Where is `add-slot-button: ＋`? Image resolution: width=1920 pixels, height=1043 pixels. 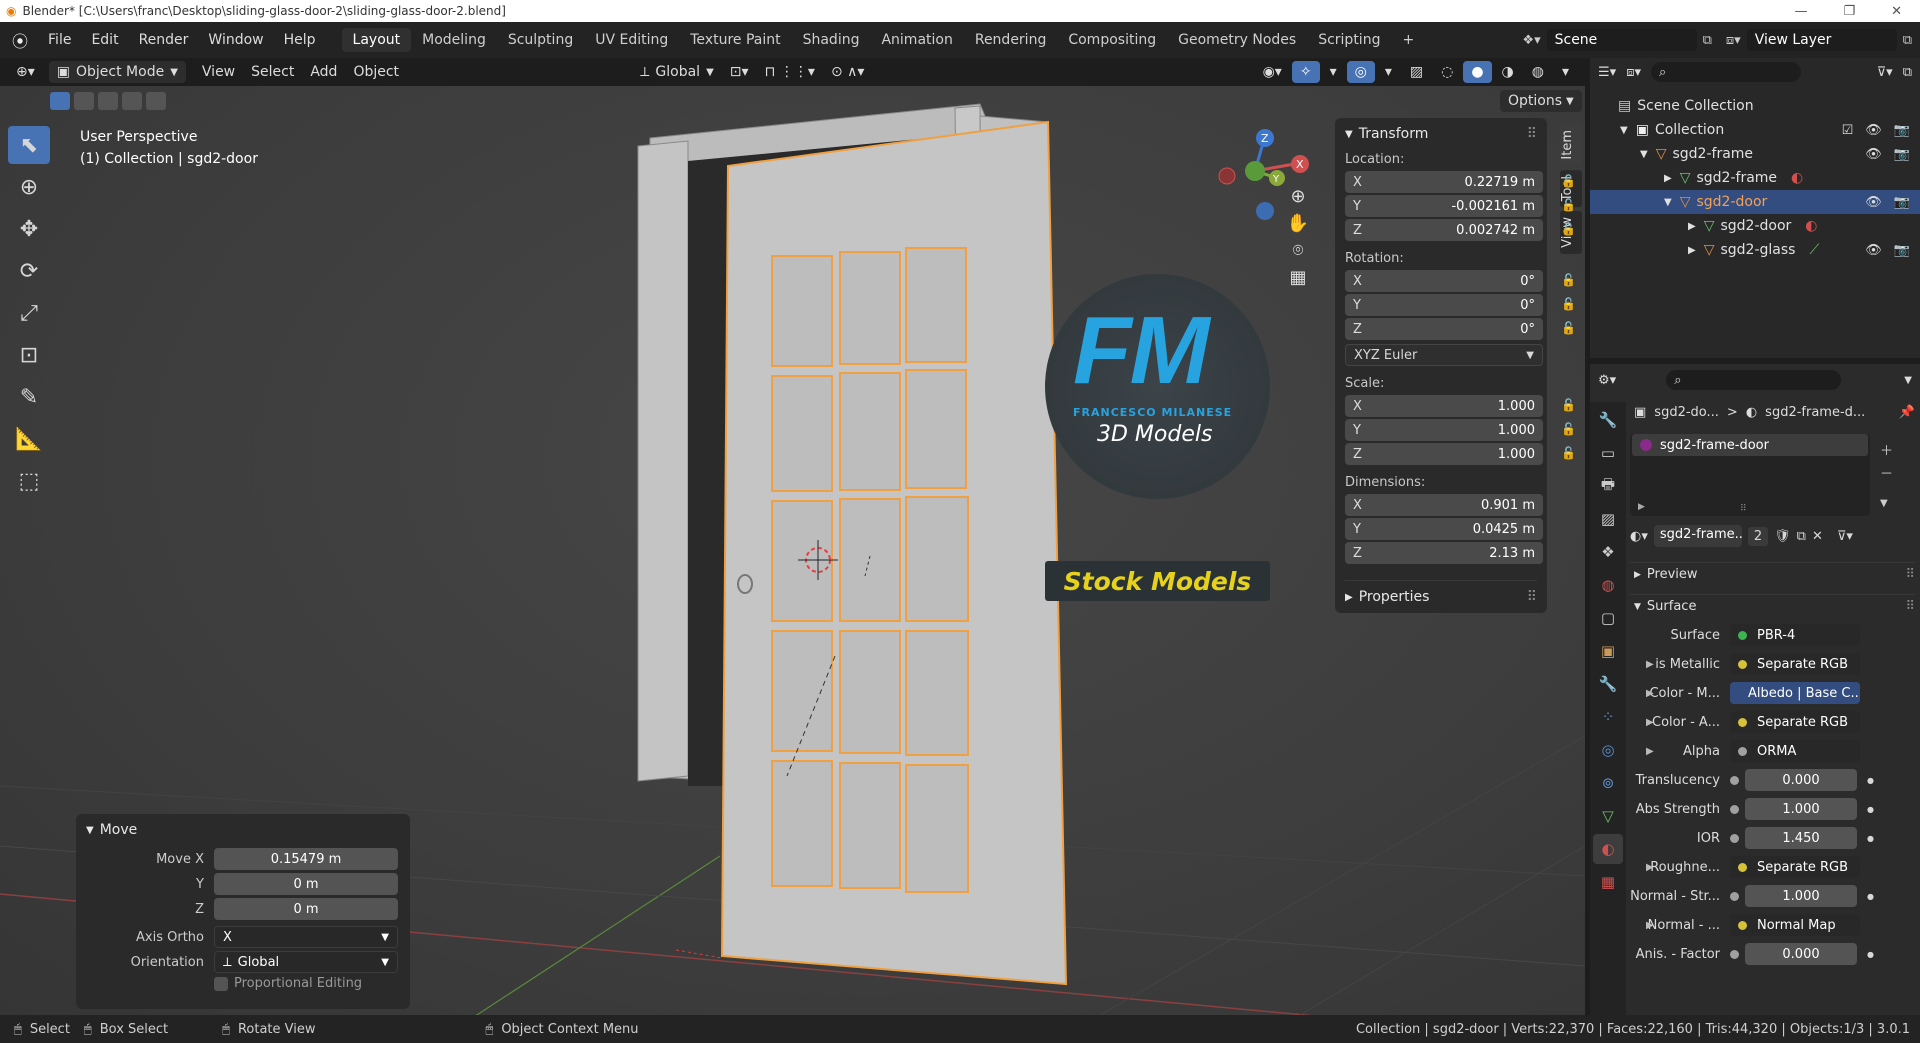 add-slot-button: ＋ is located at coordinates (1886, 449).